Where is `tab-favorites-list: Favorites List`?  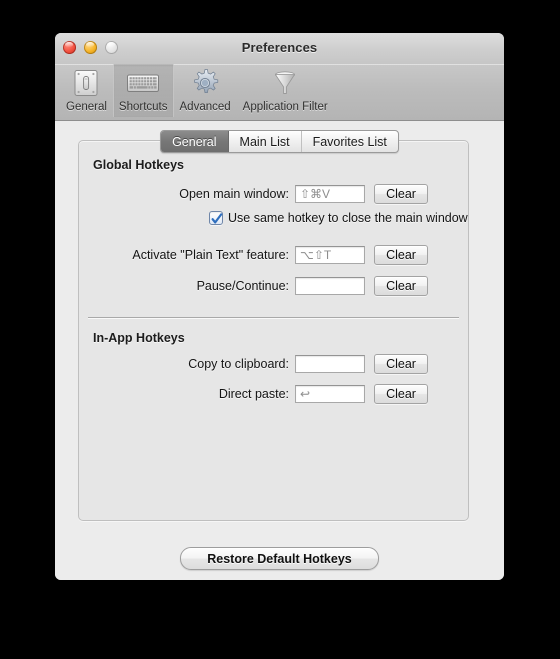 tab-favorites-list: Favorites List is located at coordinates (350, 141).